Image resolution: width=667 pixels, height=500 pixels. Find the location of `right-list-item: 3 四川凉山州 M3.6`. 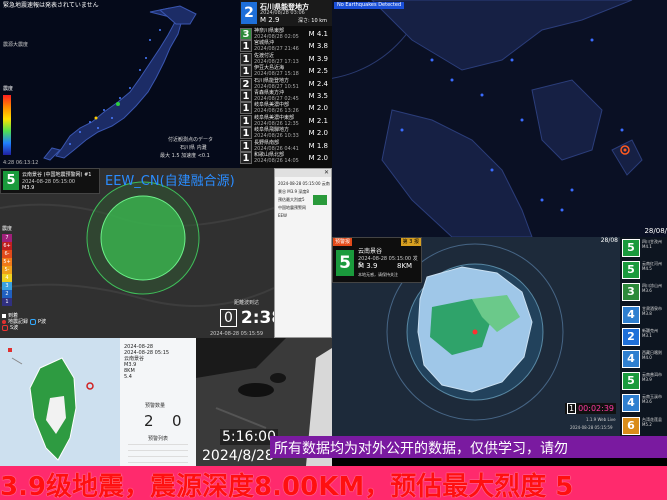

right-list-item: 3 四川凉山州 M3.6 is located at coordinates (641, 292).